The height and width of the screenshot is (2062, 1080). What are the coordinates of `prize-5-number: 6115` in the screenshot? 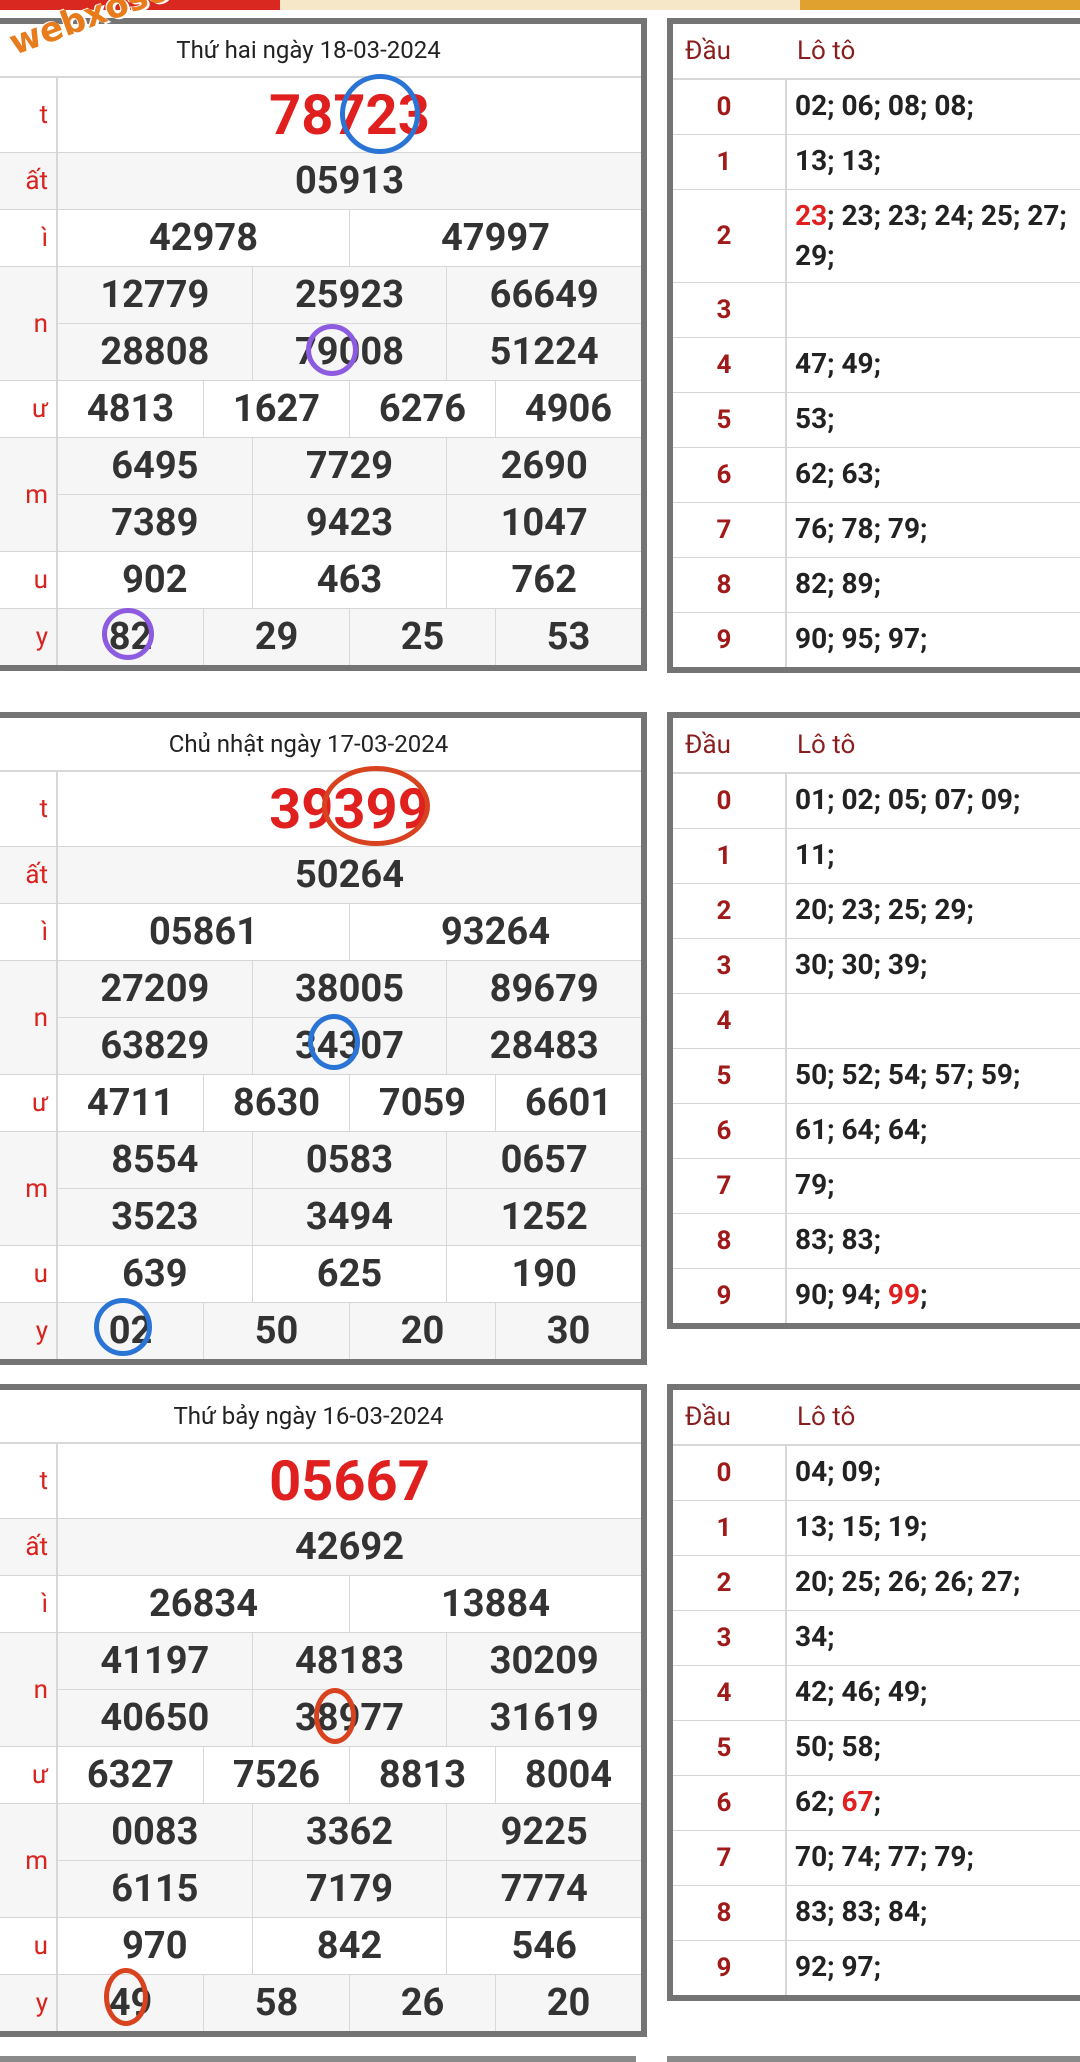 It's located at (155, 1889).